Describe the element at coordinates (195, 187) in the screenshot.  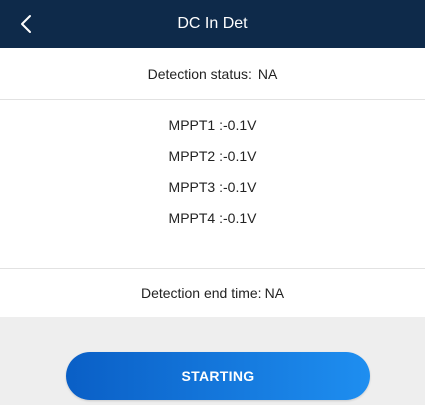
I see `mppt-label: MPPT3 :` at that location.